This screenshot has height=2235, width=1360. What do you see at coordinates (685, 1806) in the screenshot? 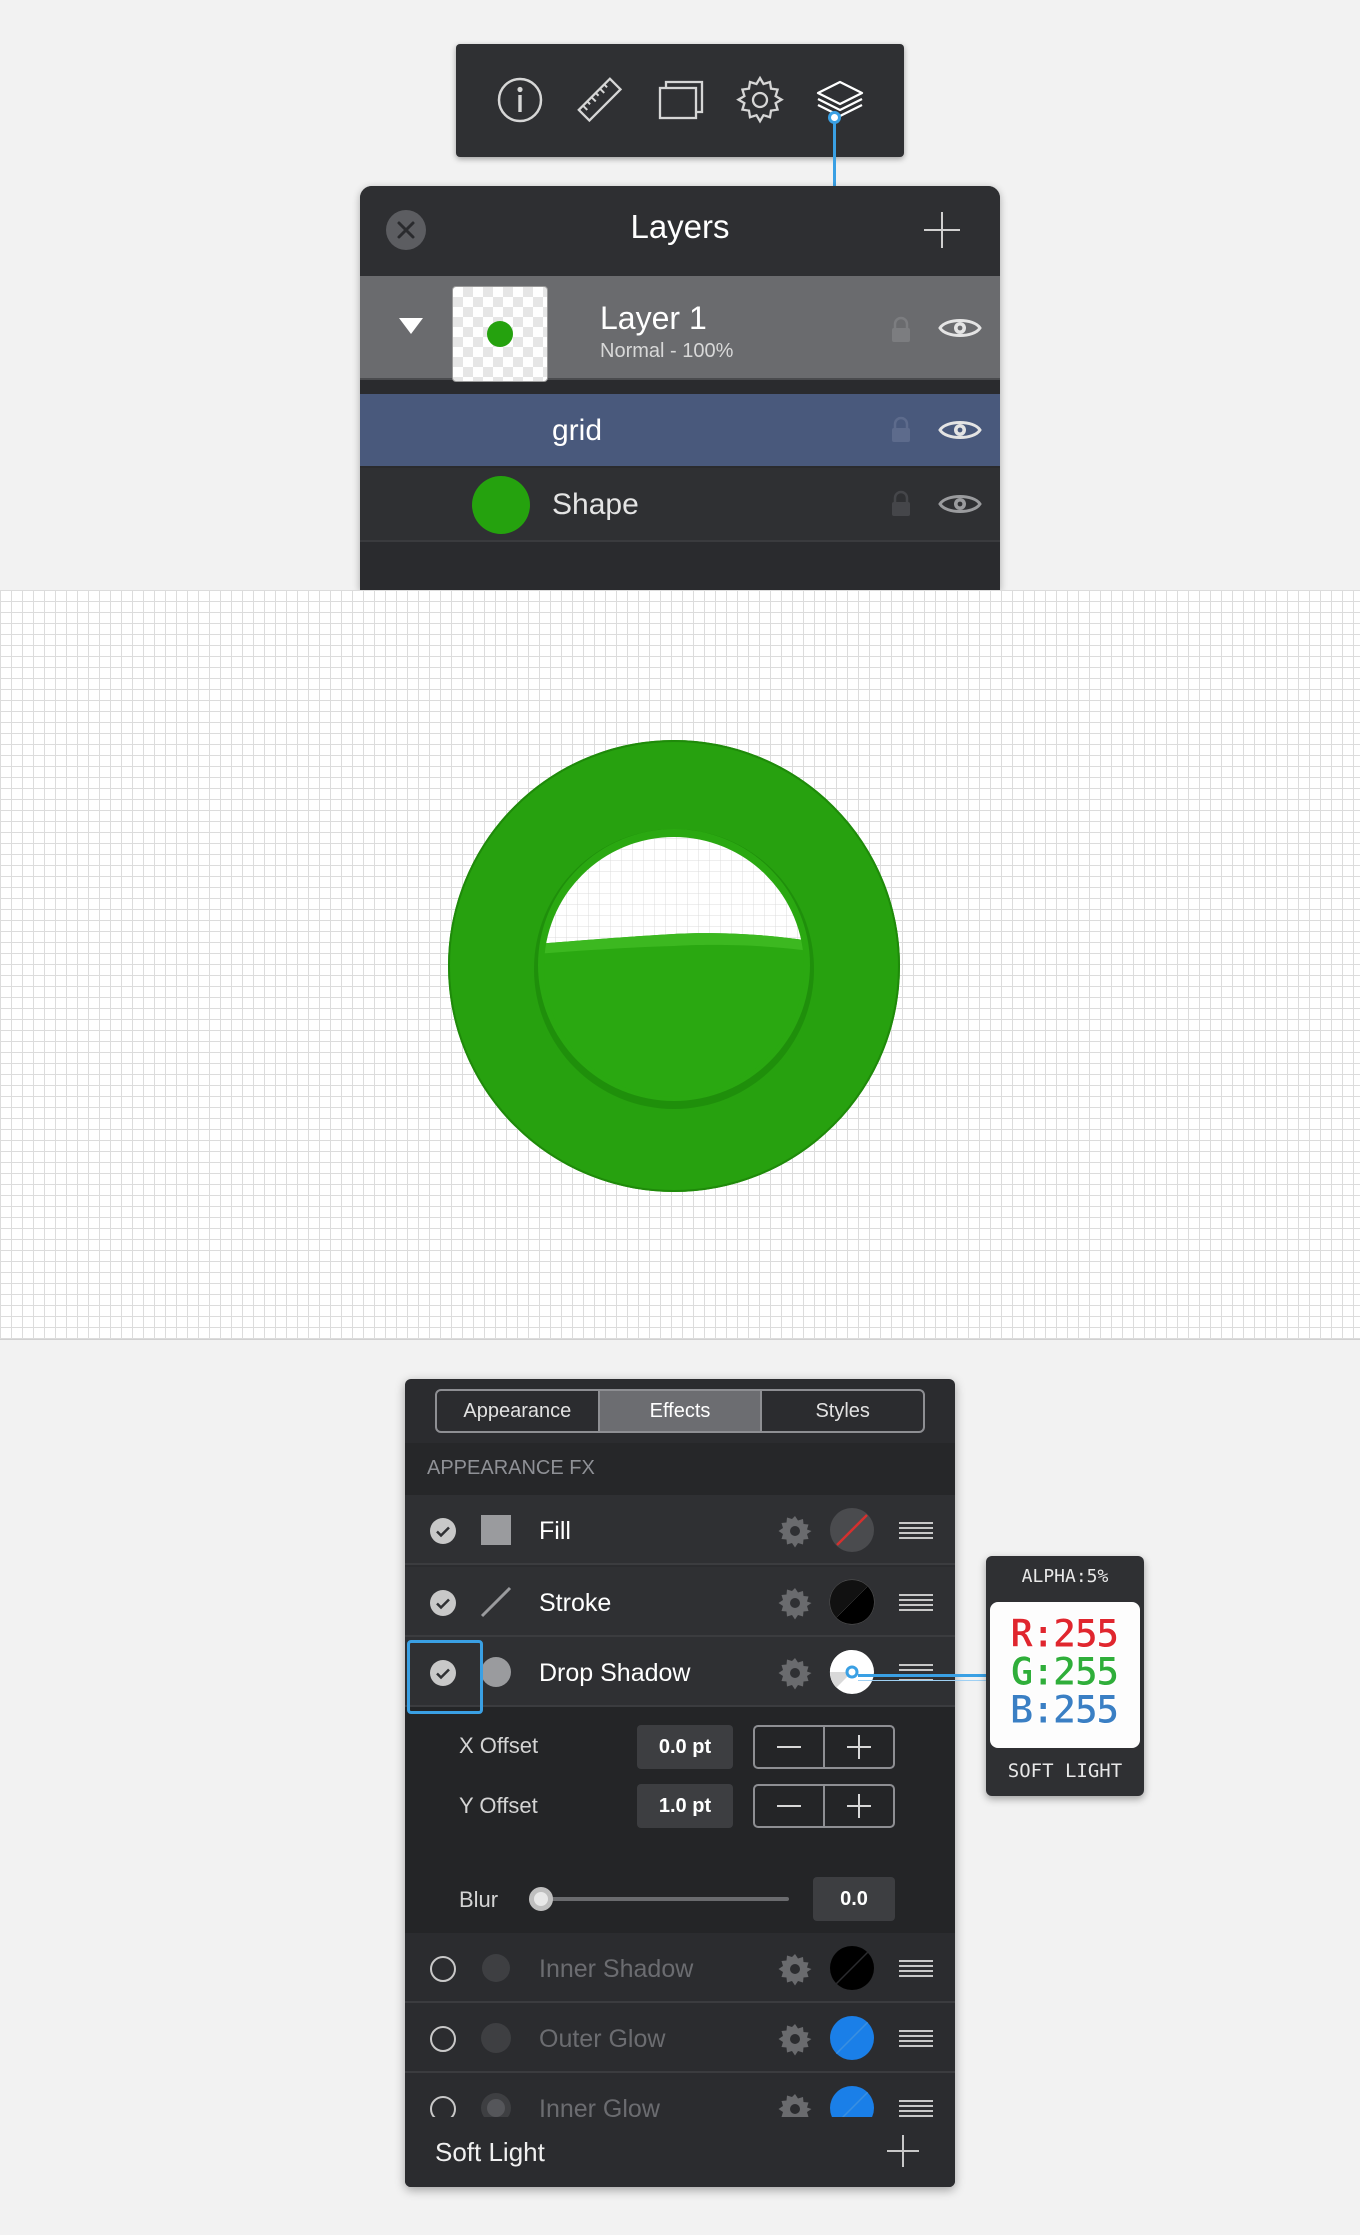
I see `y-offset-field: 1.0 pt` at bounding box center [685, 1806].